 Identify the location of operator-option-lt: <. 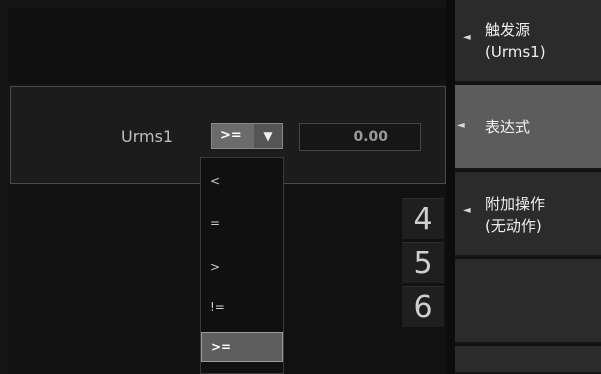
(242, 181).